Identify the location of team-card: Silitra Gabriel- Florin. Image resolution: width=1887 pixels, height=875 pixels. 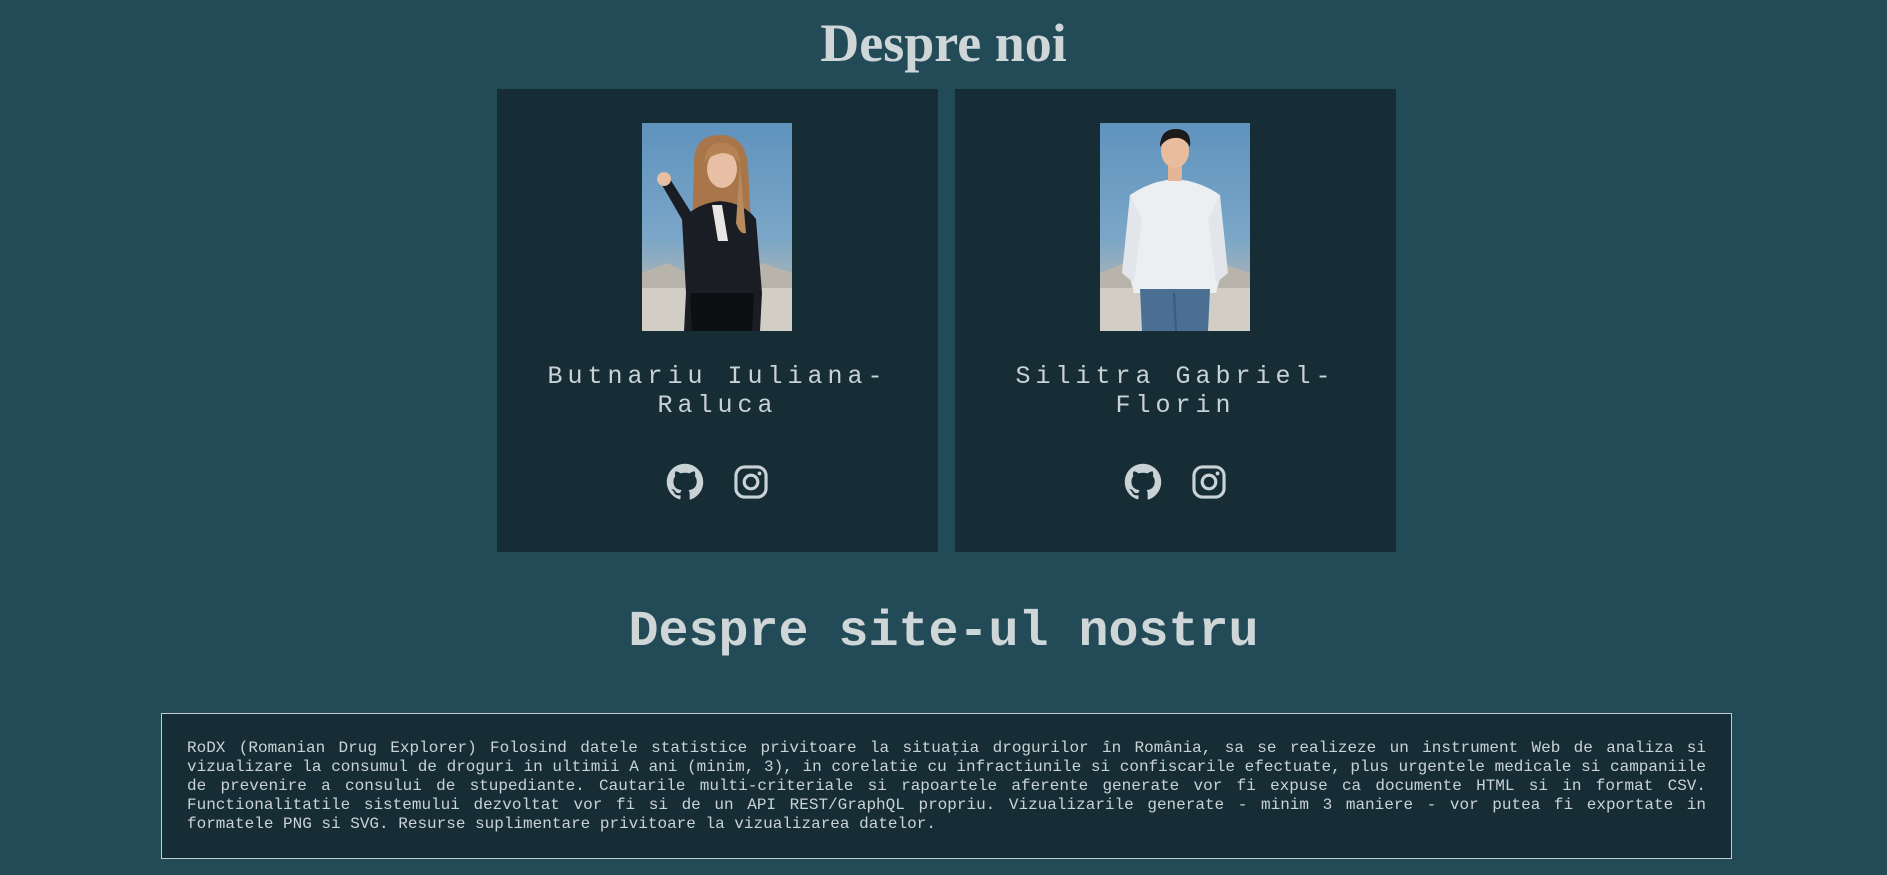
(1175, 320).